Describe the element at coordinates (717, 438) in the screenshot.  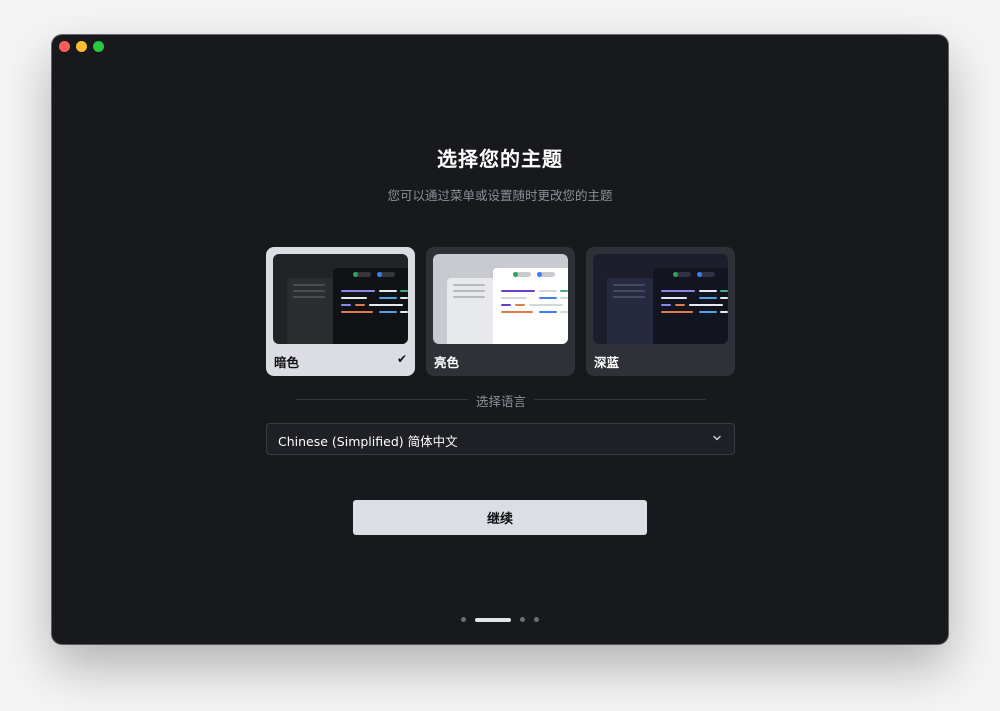
I see `chevron-down-icon` at that location.